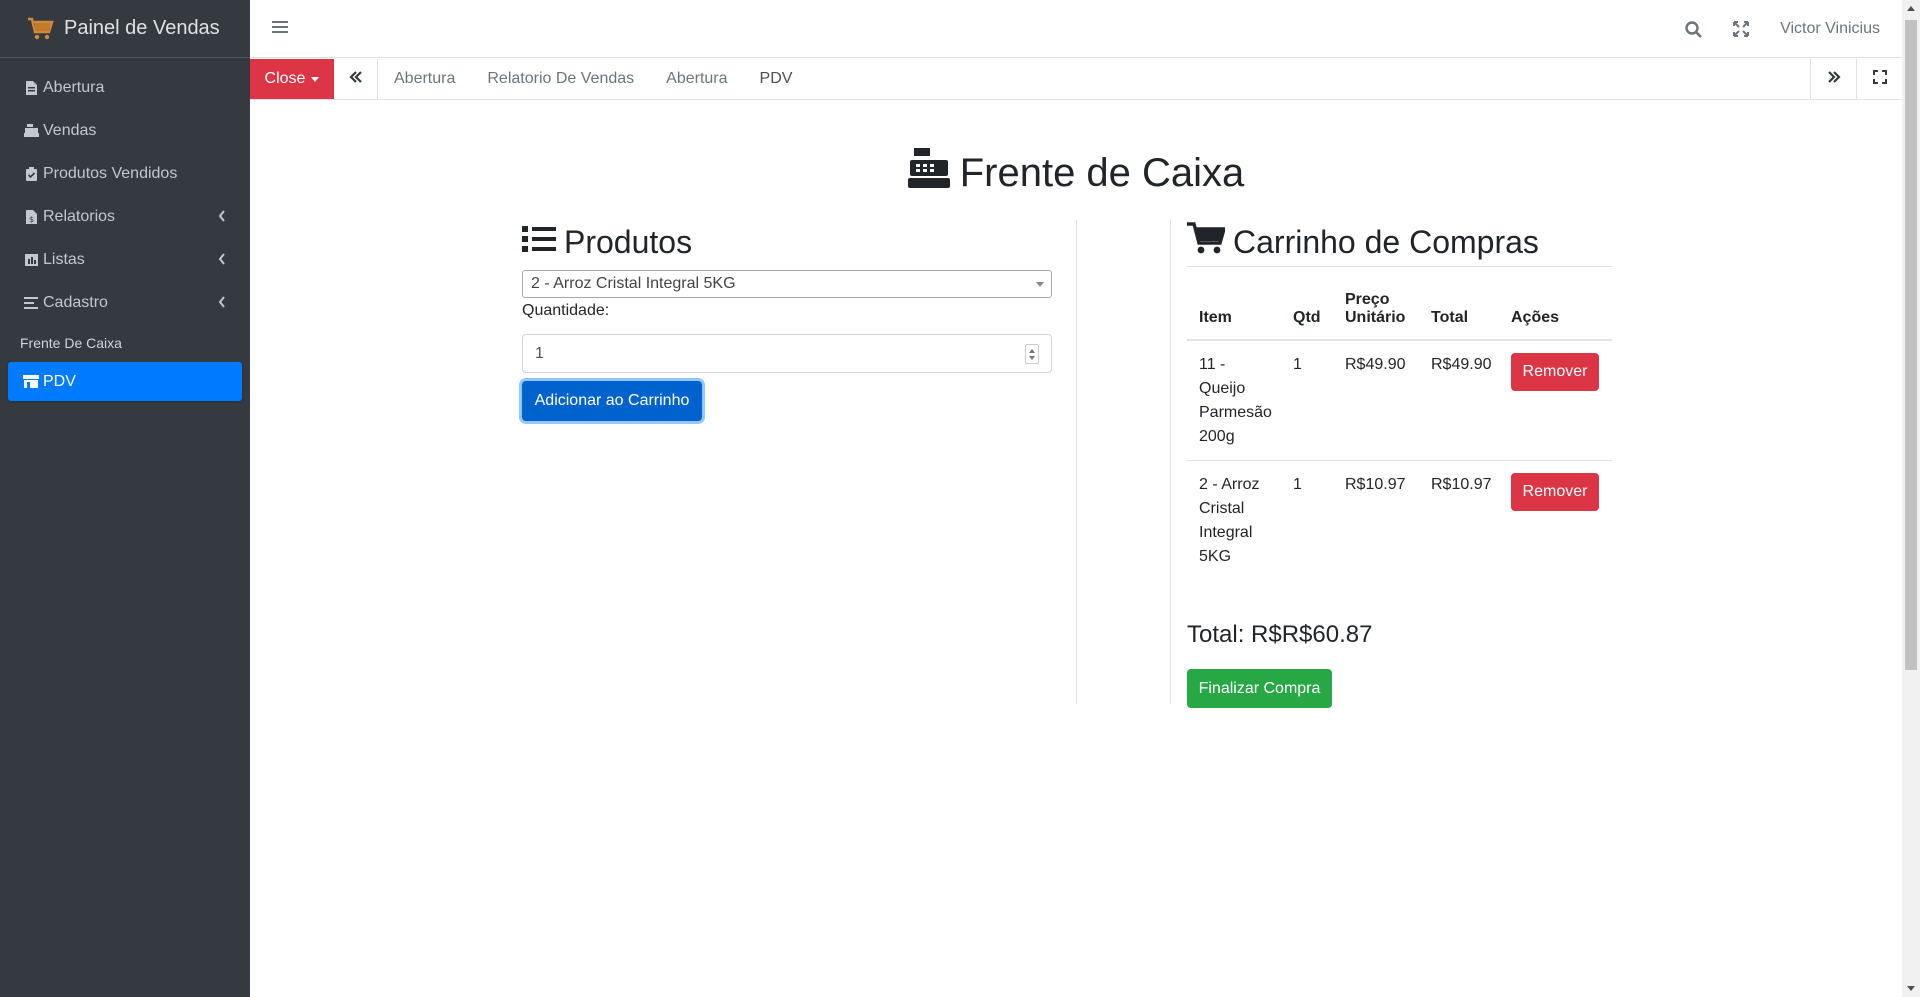 This screenshot has width=1920, height=997. What do you see at coordinates (1450, 317) in the screenshot?
I see `col-header-total: Total` at bounding box center [1450, 317].